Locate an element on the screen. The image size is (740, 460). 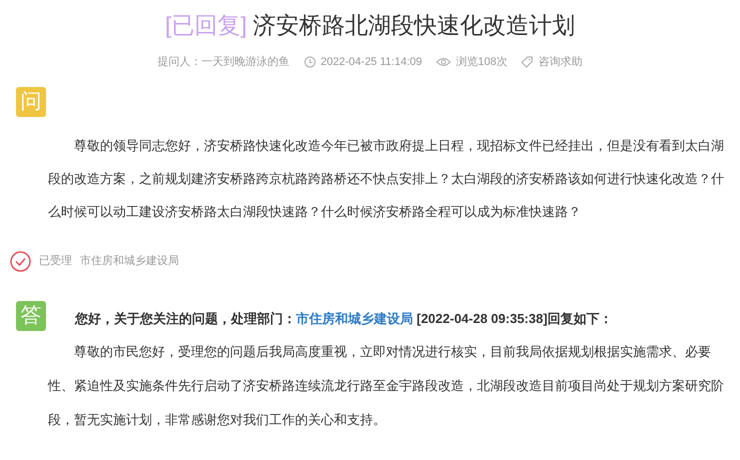
status-text: 已受理 is located at coordinates (55, 261).